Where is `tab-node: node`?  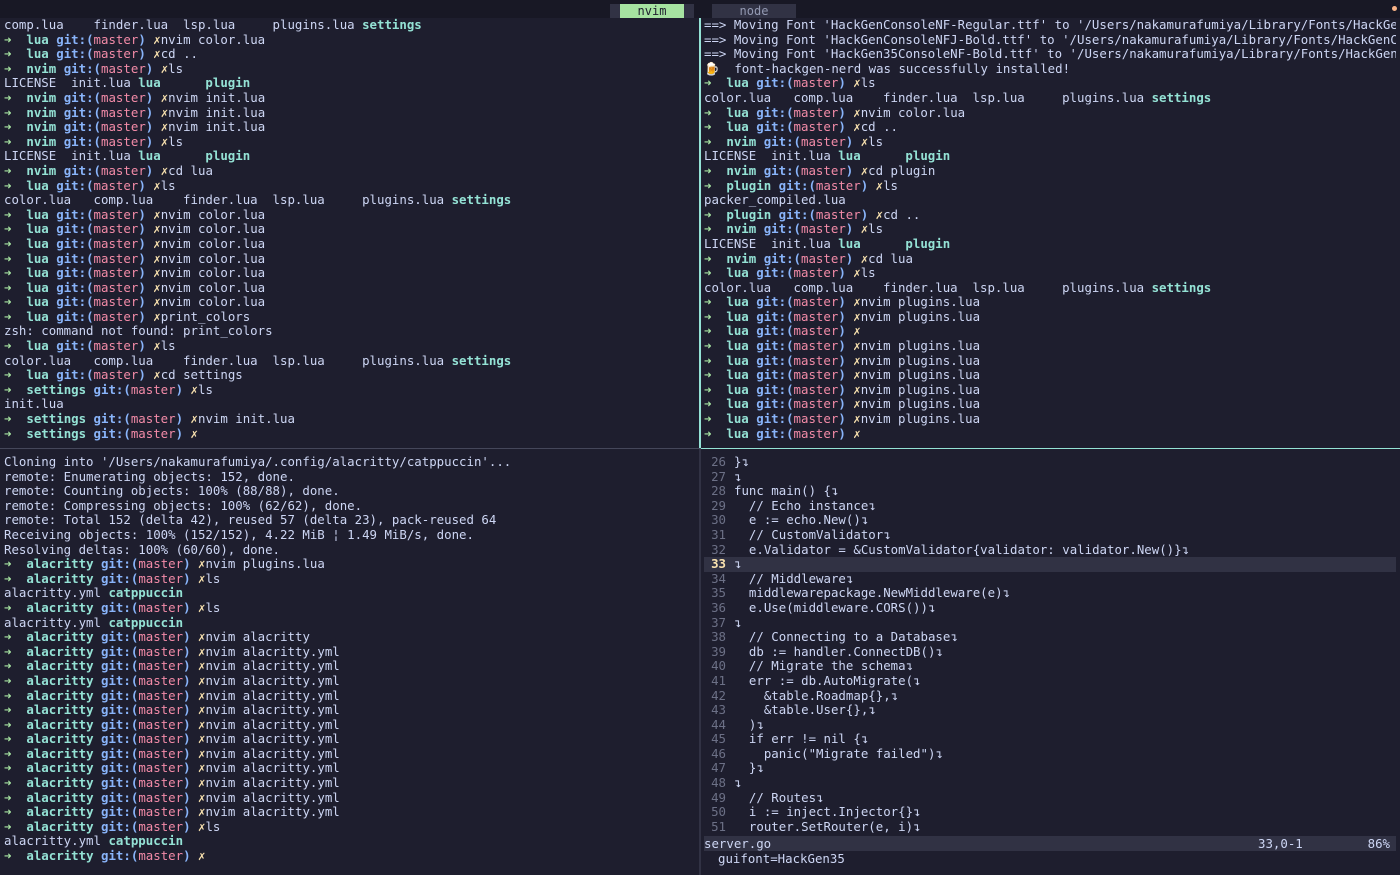
tab-node: node is located at coordinates (754, 11).